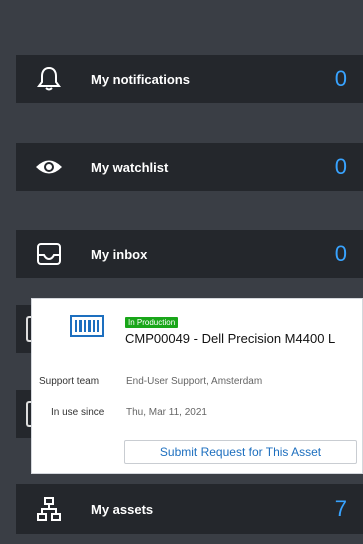 The width and height of the screenshot is (363, 544). What do you see at coordinates (78, 412) in the screenshot?
I see `in-use-since-label: In use since` at bounding box center [78, 412].